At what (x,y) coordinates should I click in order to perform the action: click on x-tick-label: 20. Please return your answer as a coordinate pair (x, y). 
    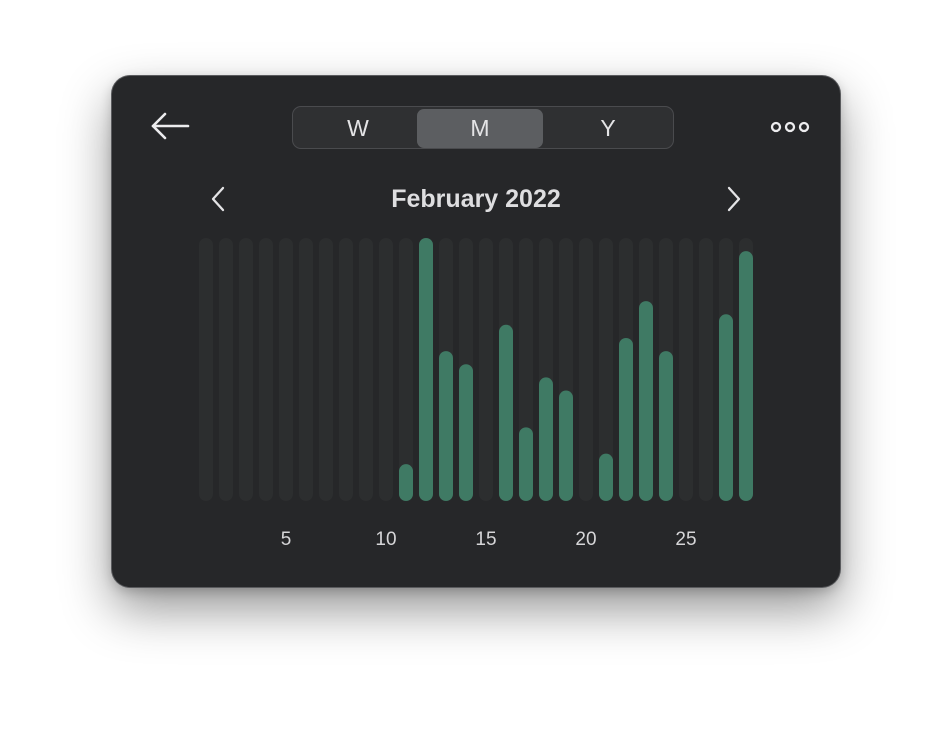
    Looking at the image, I should click on (585, 539).